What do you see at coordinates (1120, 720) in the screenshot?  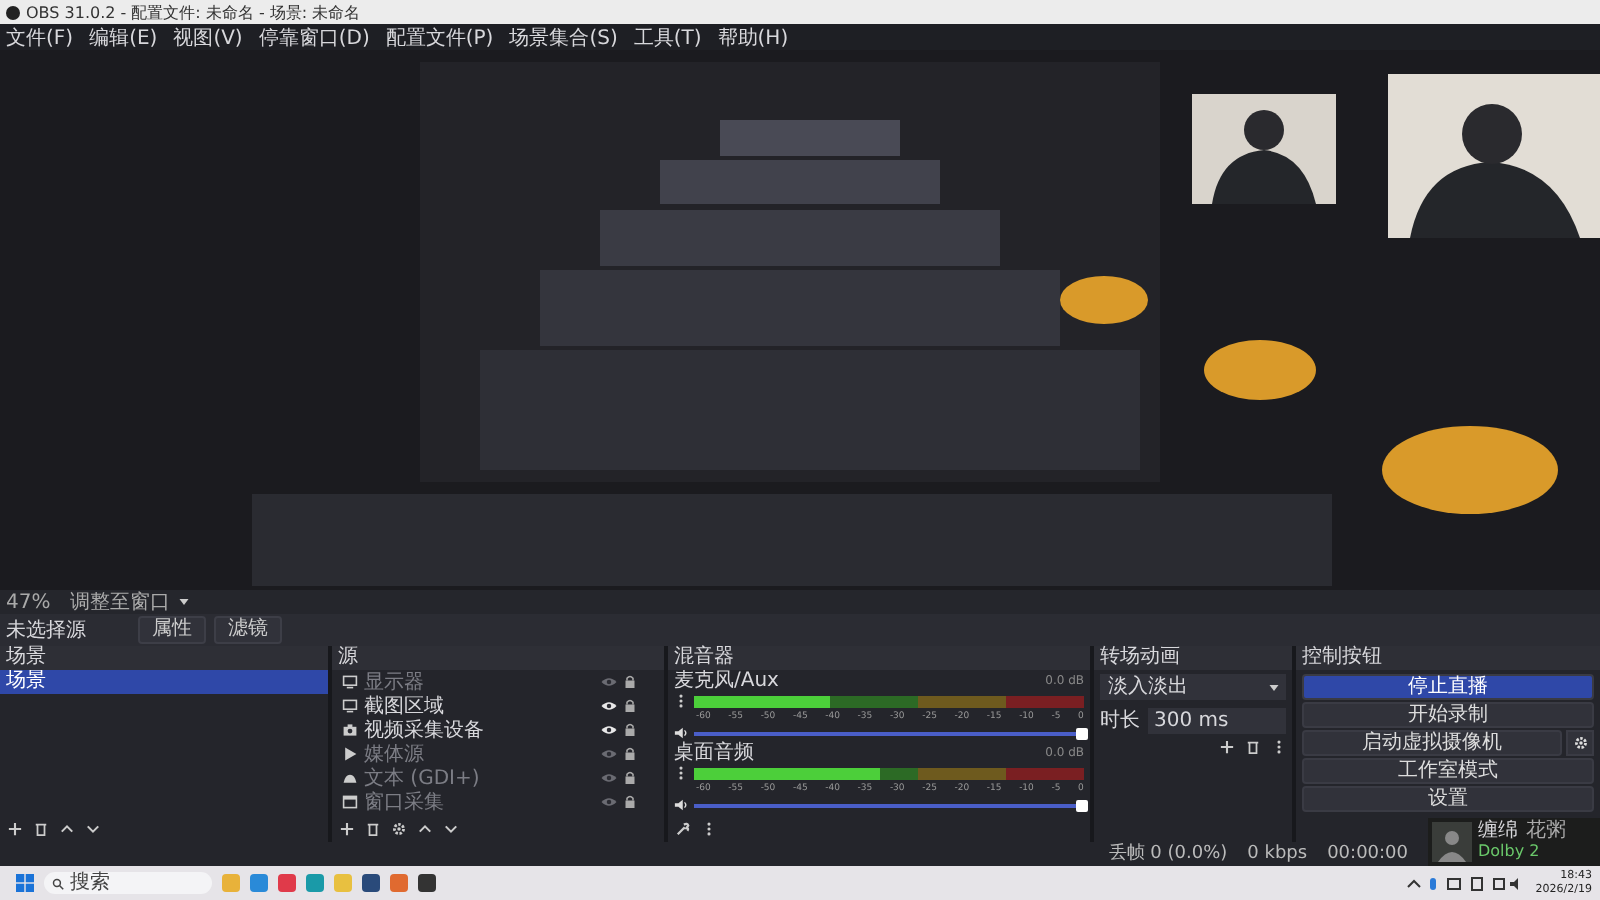 I see `duration-label: 时长` at bounding box center [1120, 720].